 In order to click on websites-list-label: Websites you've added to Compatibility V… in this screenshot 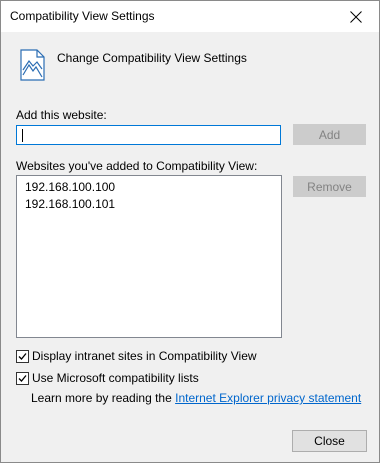, I will do `click(137, 166)`.